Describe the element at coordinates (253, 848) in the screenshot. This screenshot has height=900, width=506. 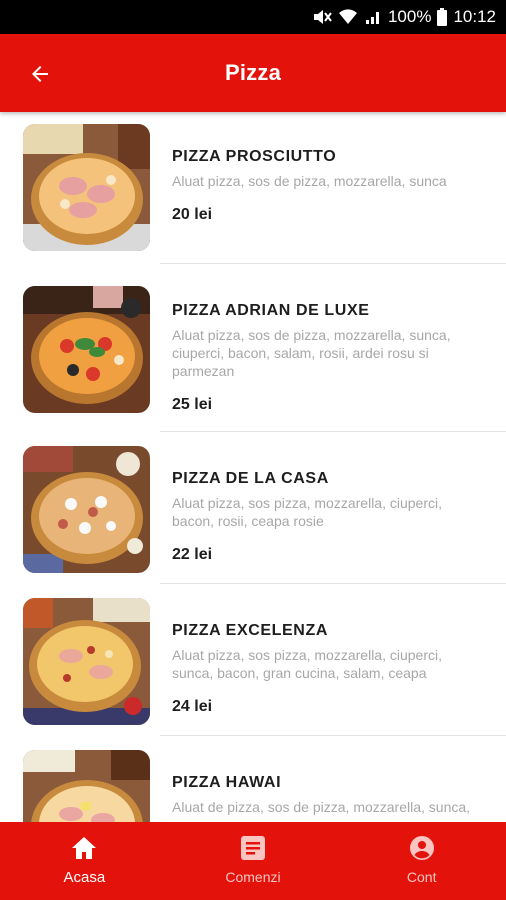
I see `orders-icon` at that location.